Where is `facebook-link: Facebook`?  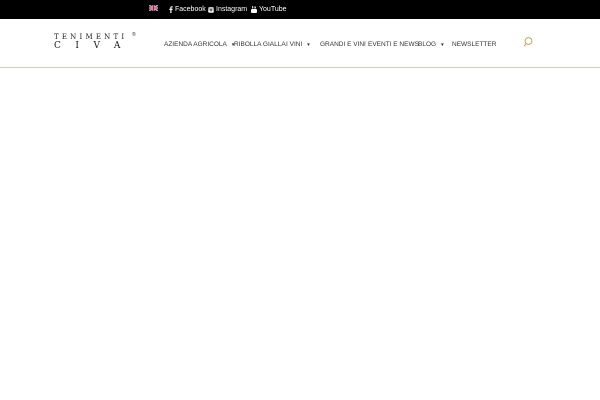
facebook-link: Facebook is located at coordinates (187, 9).